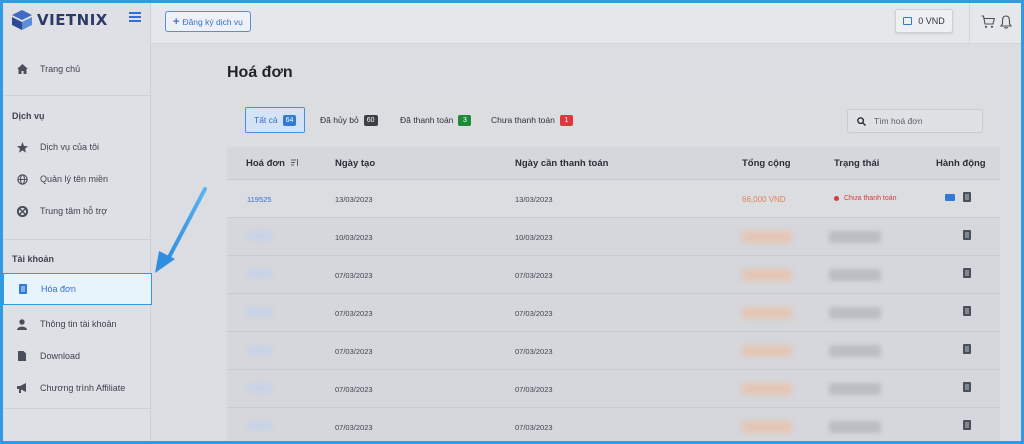 The height and width of the screenshot is (444, 1024). I want to click on sidebar-item-account-info: Thông tin tài khoản, so click(77, 324).